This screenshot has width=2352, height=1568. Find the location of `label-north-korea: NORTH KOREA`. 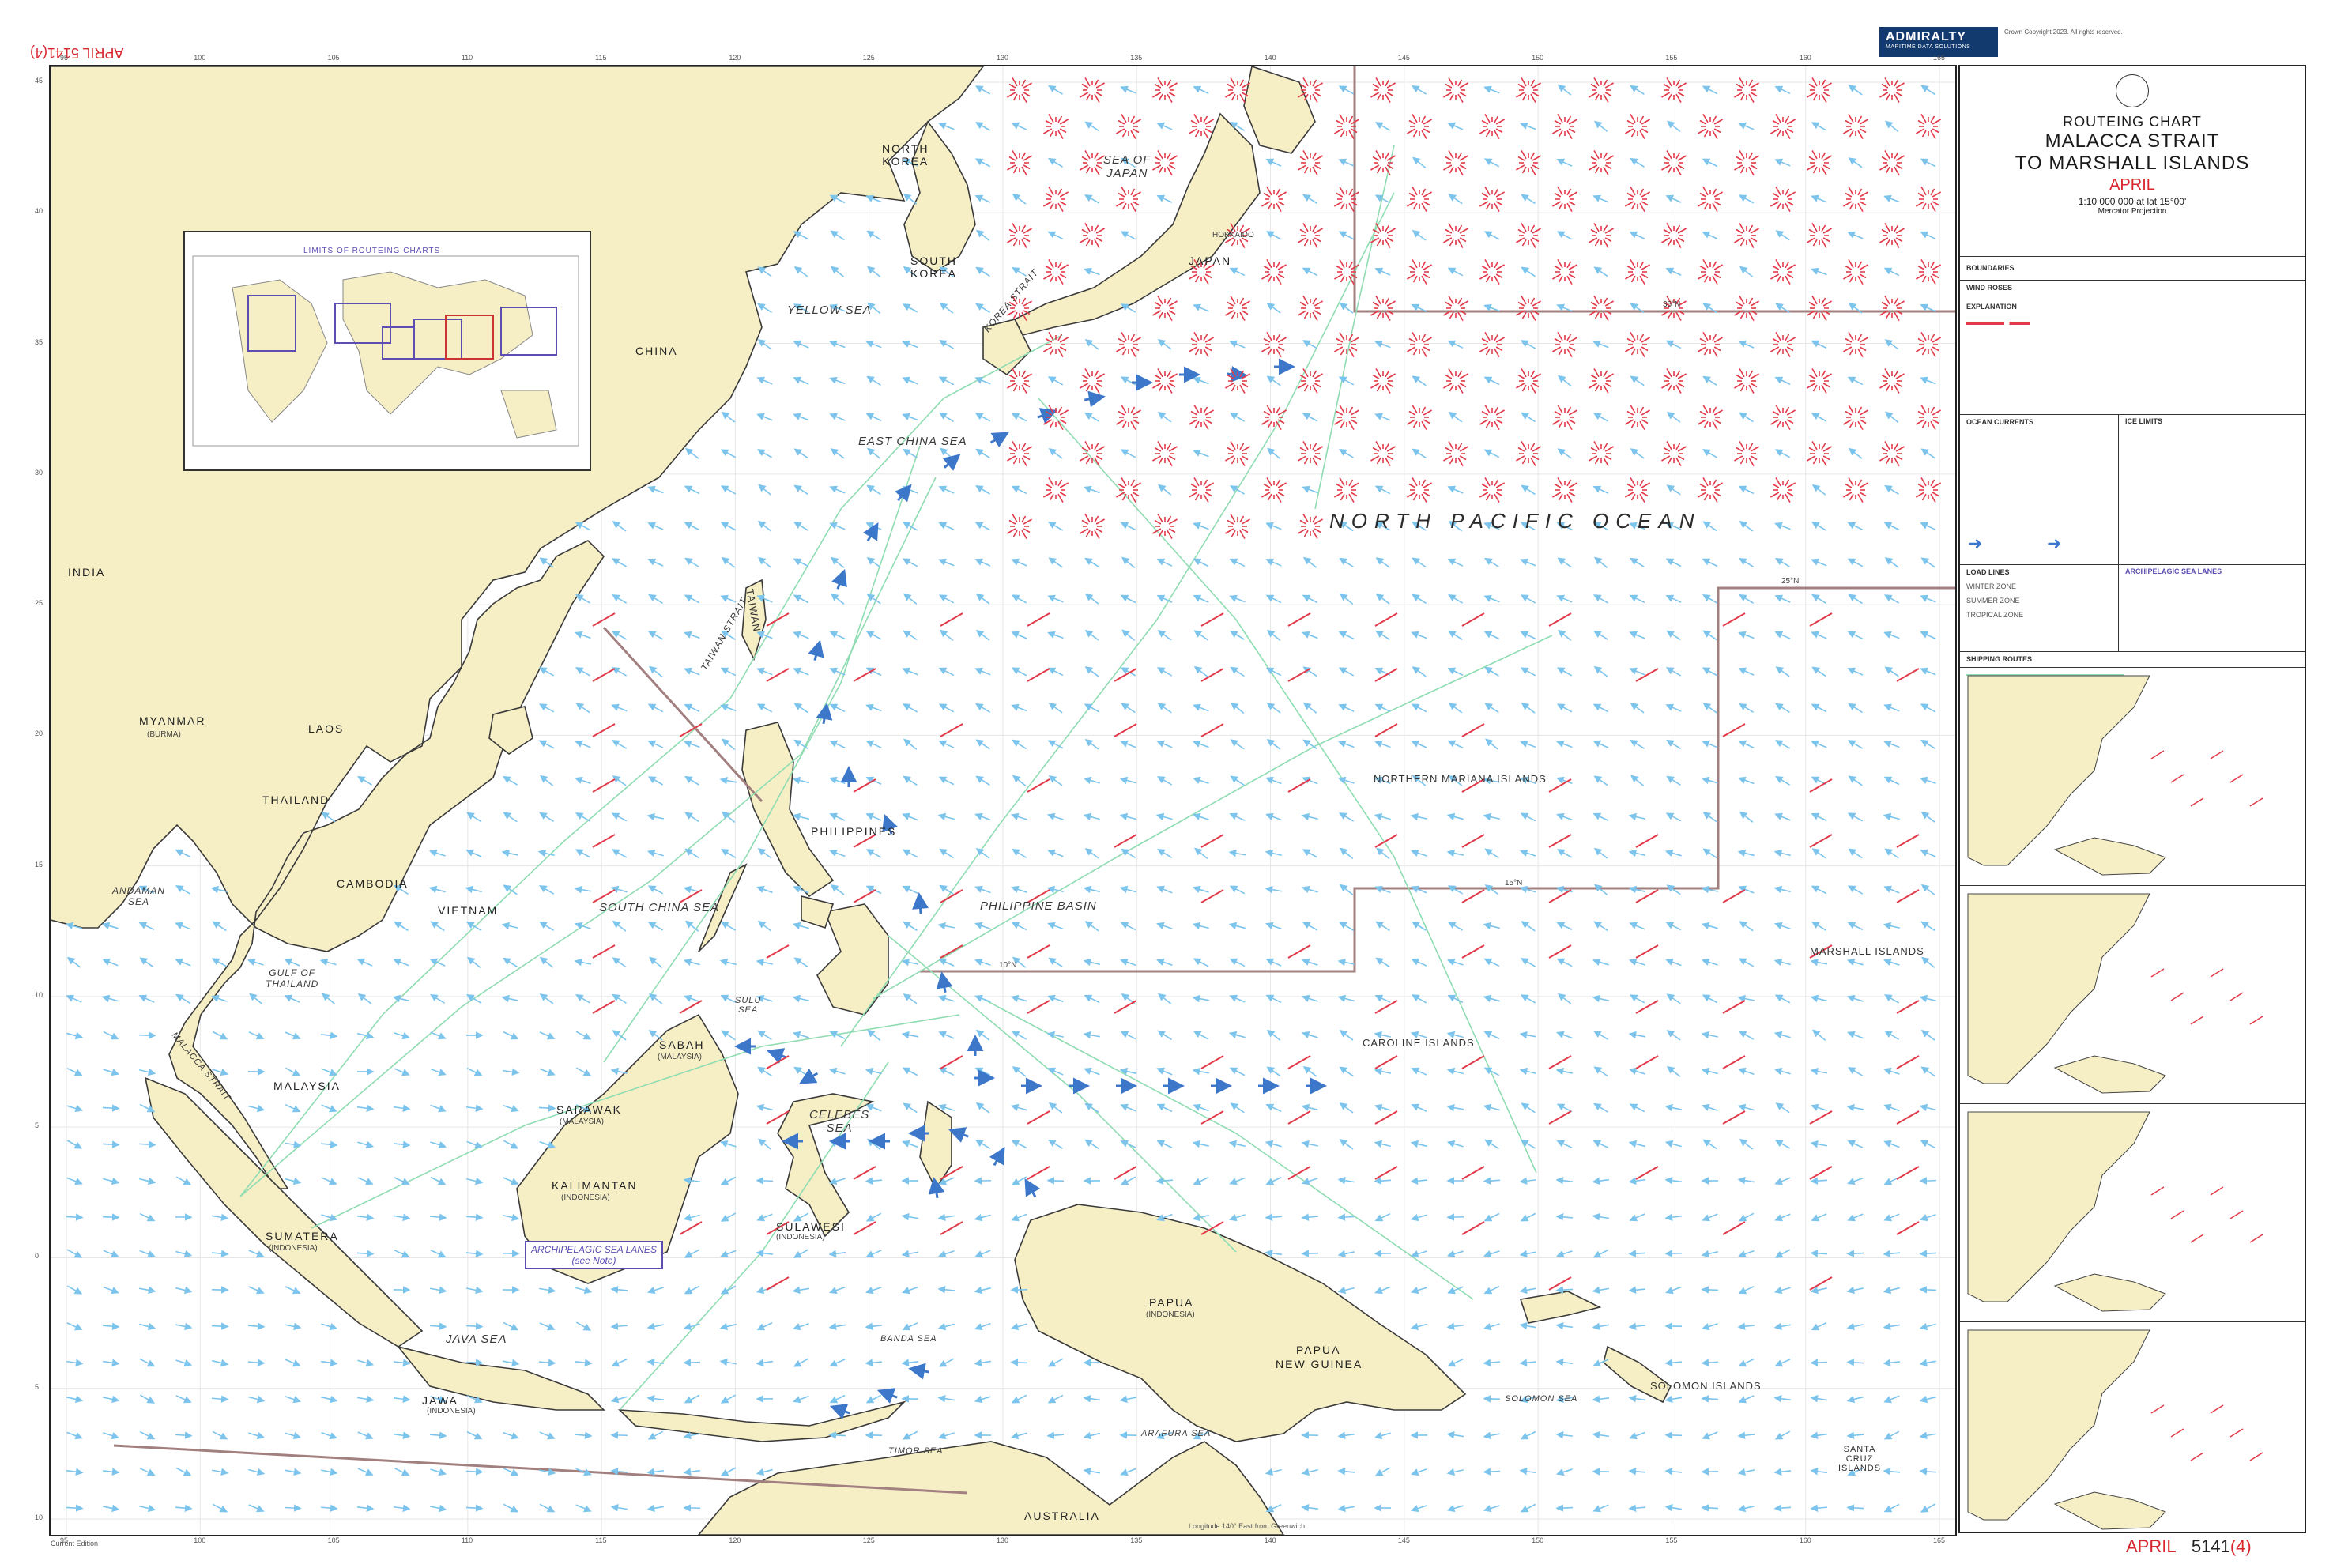

label-north-korea: NORTH KOREA is located at coordinates (905, 155).